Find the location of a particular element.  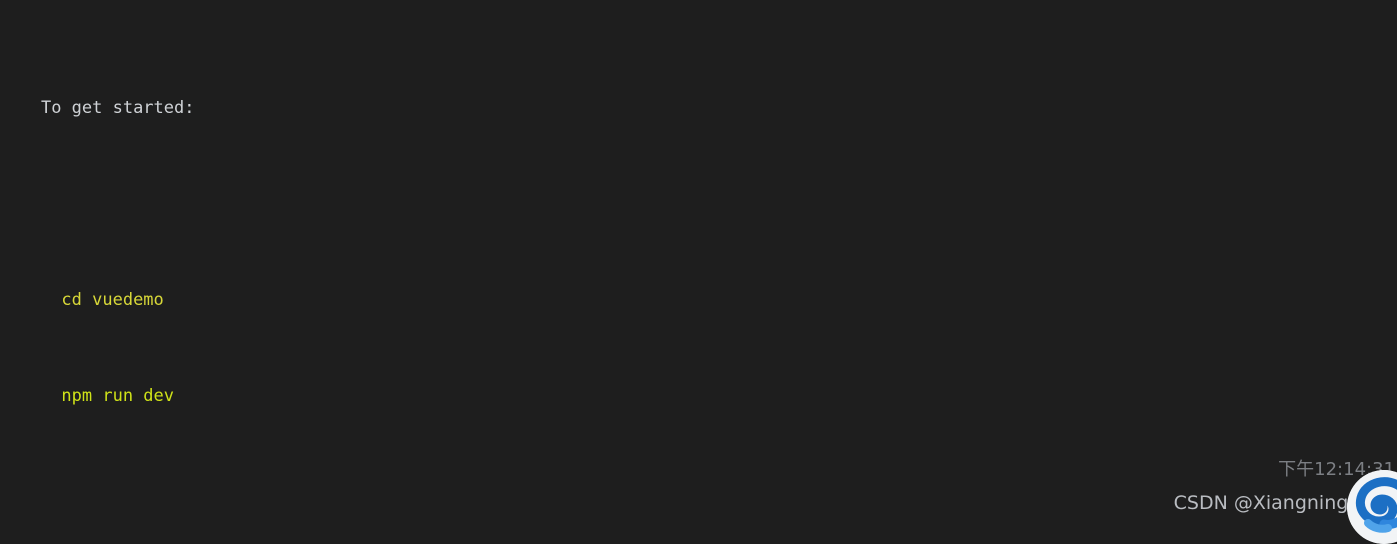

terminal-line-get-started: To get started: is located at coordinates (698, 95).